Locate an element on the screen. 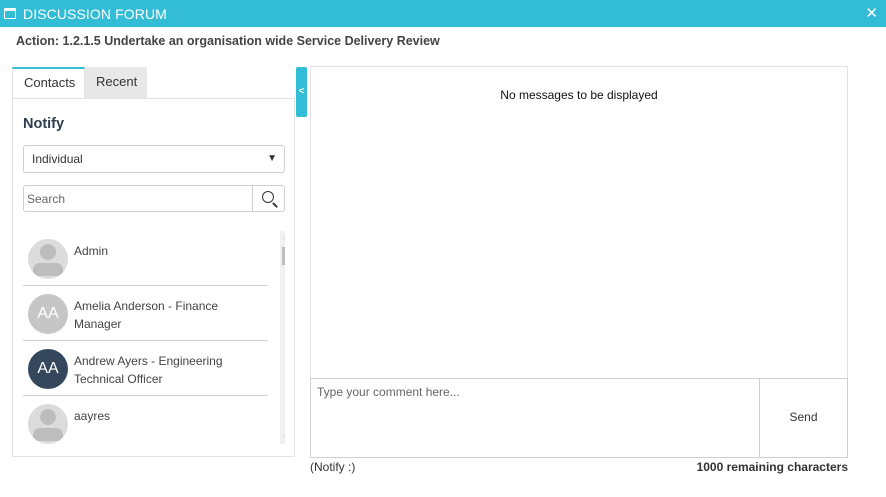 The width and height of the screenshot is (886, 497). contact-name: Admin is located at coordinates (91, 251).